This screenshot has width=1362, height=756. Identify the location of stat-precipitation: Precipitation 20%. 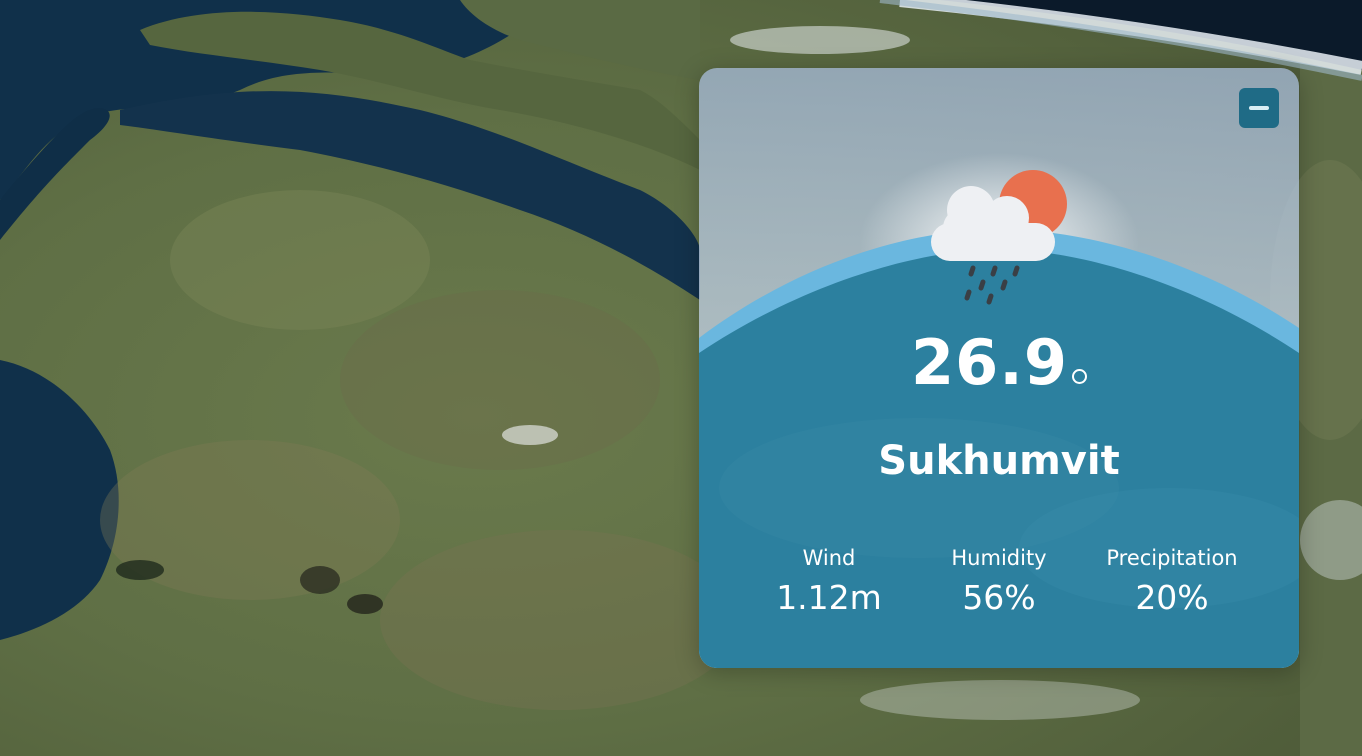
(1172, 581).